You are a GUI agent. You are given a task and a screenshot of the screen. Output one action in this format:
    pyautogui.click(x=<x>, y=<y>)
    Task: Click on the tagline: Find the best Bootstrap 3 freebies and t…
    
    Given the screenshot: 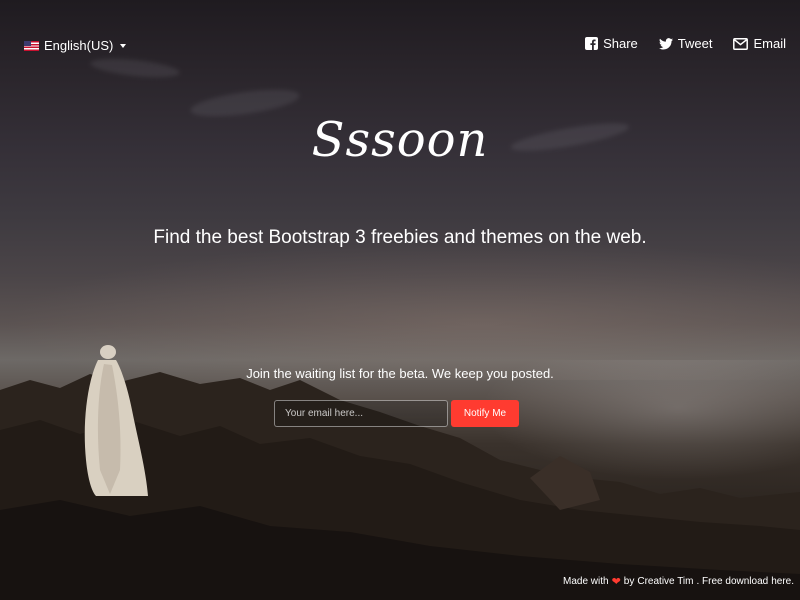 What is the action you would take?
    pyautogui.click(x=400, y=237)
    